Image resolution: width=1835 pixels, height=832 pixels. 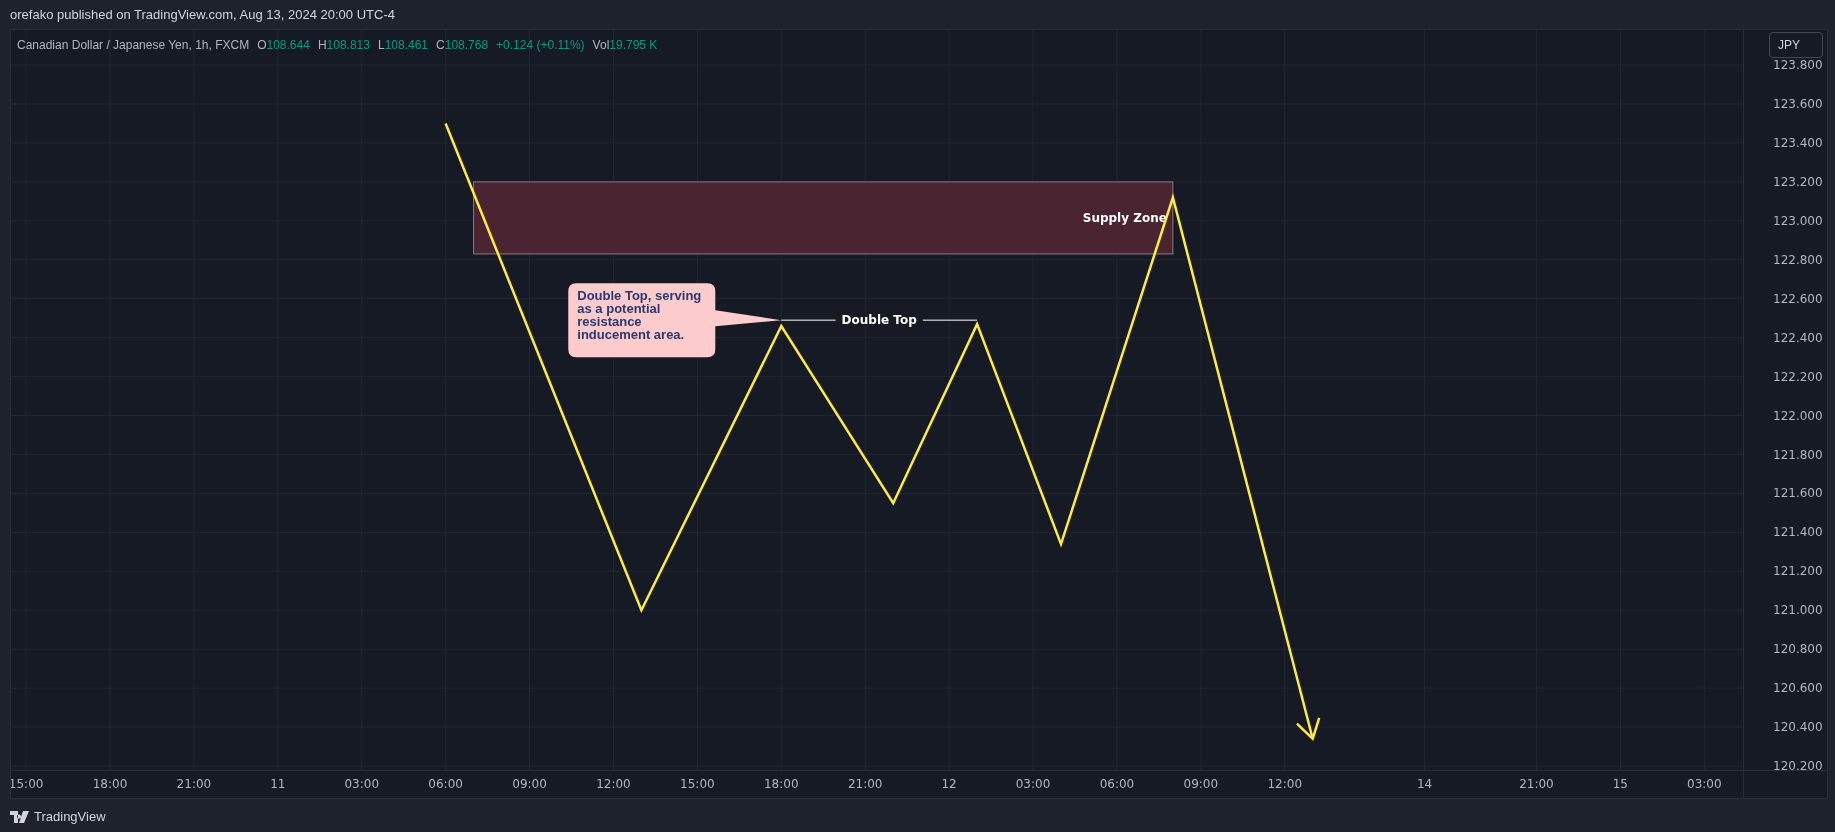 What do you see at coordinates (1798, 142) in the screenshot?
I see `price-label: 123.400` at bounding box center [1798, 142].